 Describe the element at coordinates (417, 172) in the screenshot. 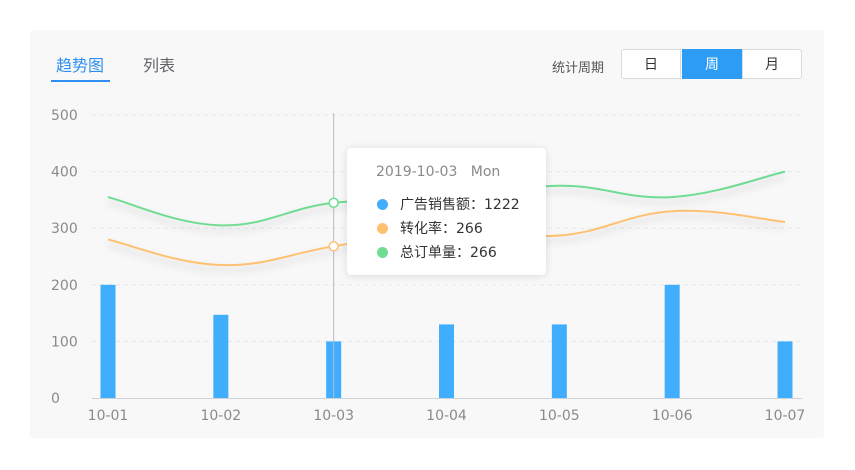

I see `tooltip-date-value: 2019-10-03` at that location.